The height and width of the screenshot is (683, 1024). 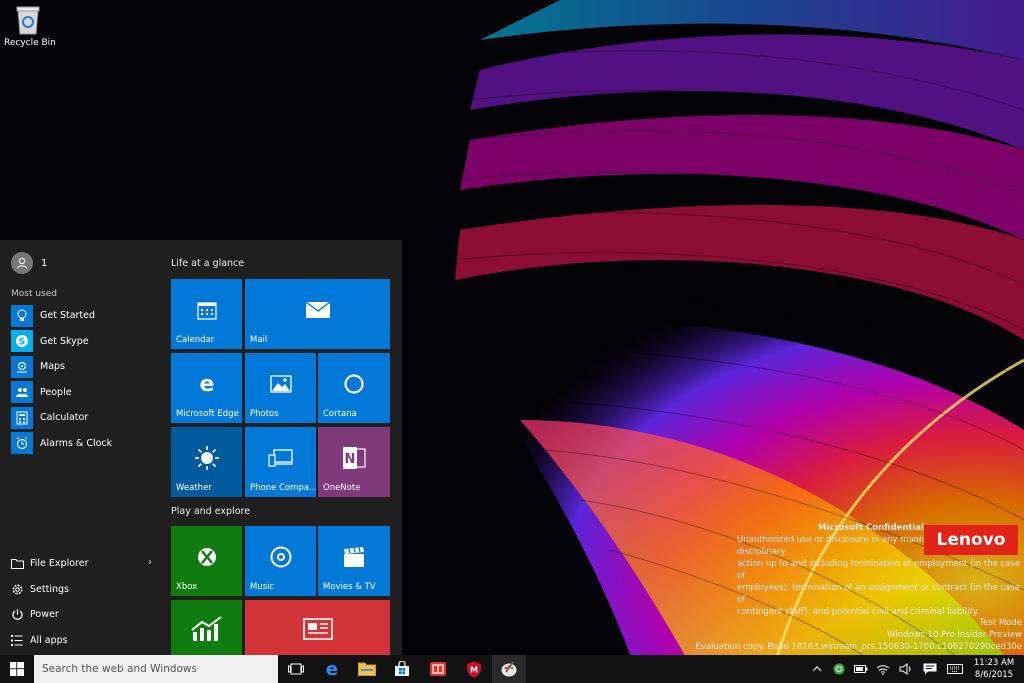 I want to click on show-hidden-icons, so click(x=817, y=669).